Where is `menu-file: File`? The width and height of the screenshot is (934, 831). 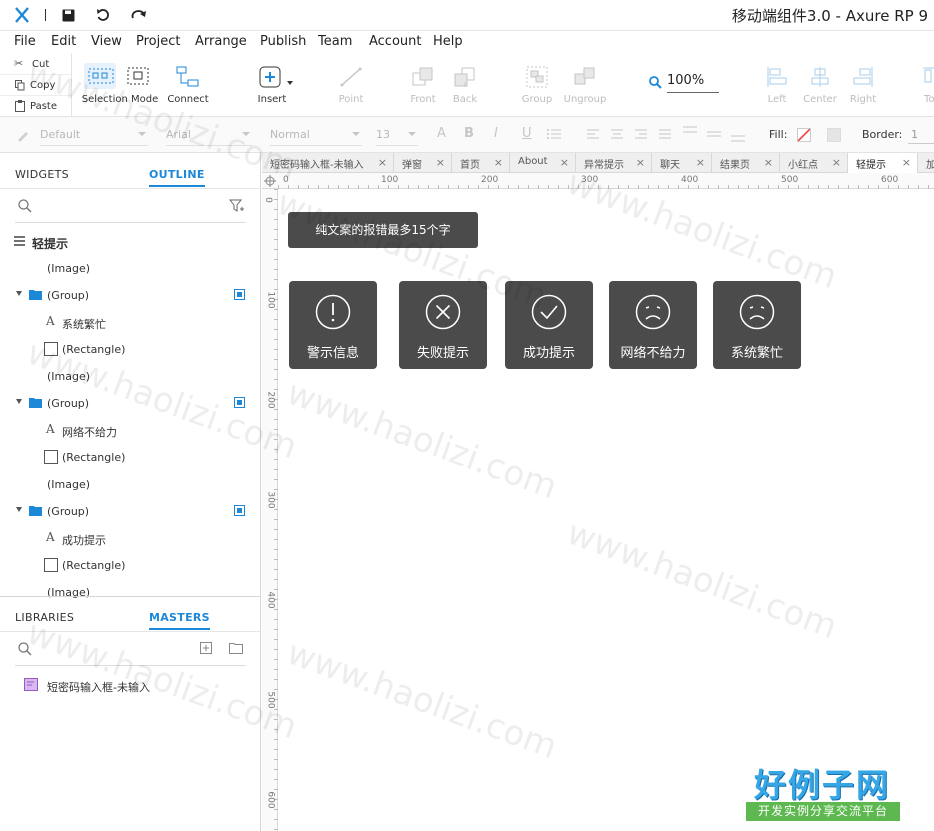
menu-file: File is located at coordinates (25, 41).